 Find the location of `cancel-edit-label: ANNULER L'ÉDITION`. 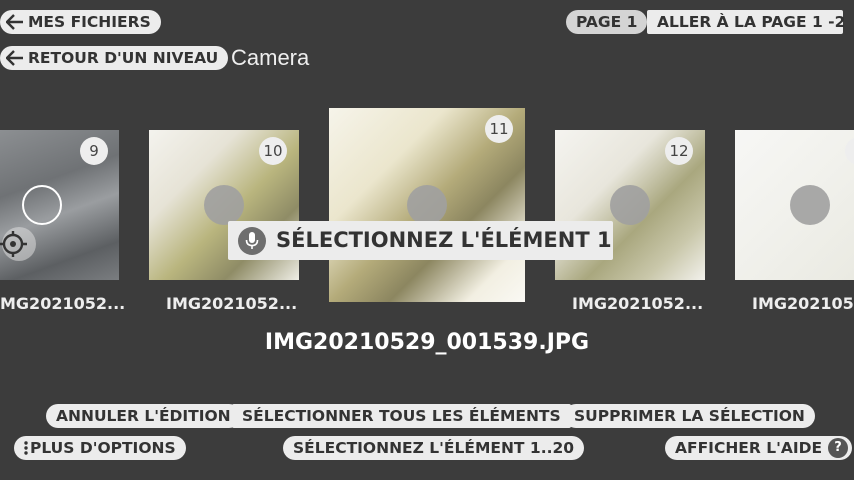

cancel-edit-label: ANNULER L'ÉDITION is located at coordinates (143, 416).